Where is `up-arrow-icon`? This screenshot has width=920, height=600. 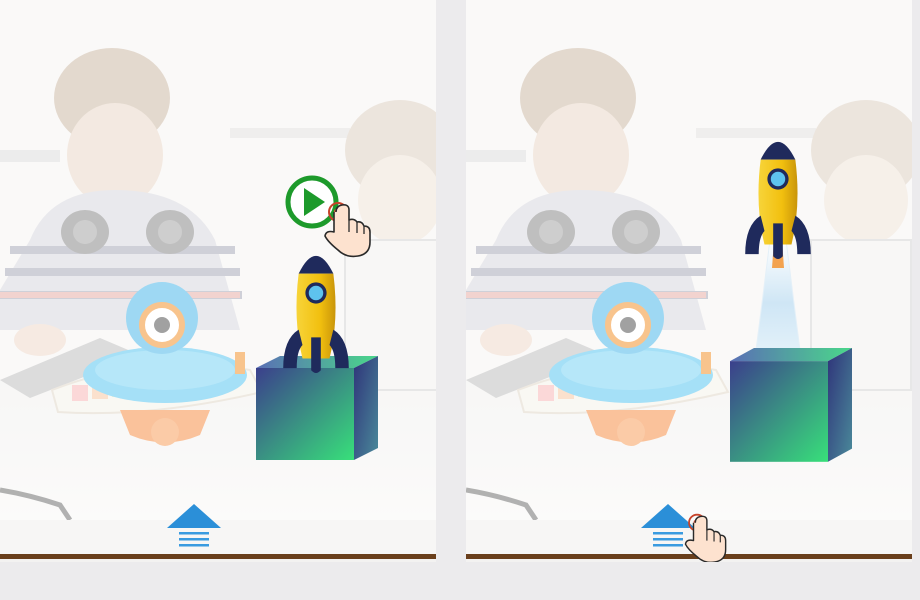 up-arrow-icon is located at coordinates (194, 526).